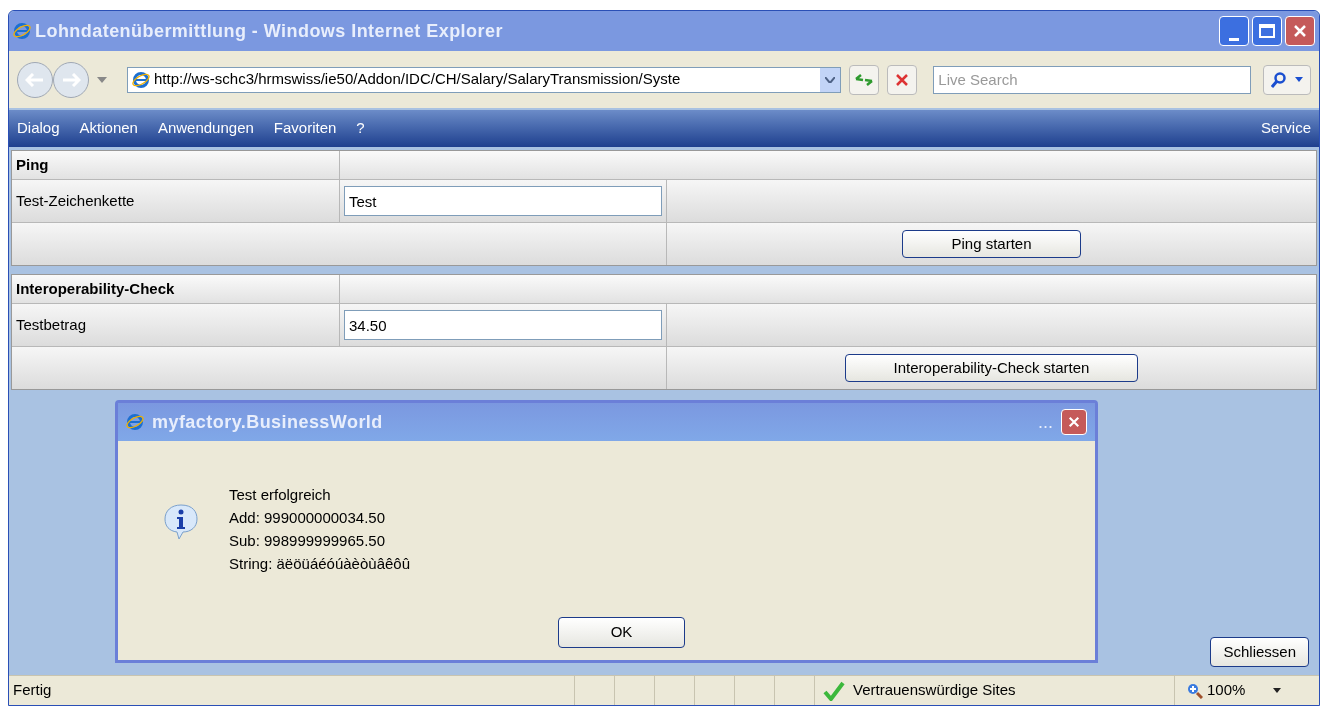 The image size is (1332, 706). I want to click on message-line: Add: 999000000034.50, so click(307, 518).